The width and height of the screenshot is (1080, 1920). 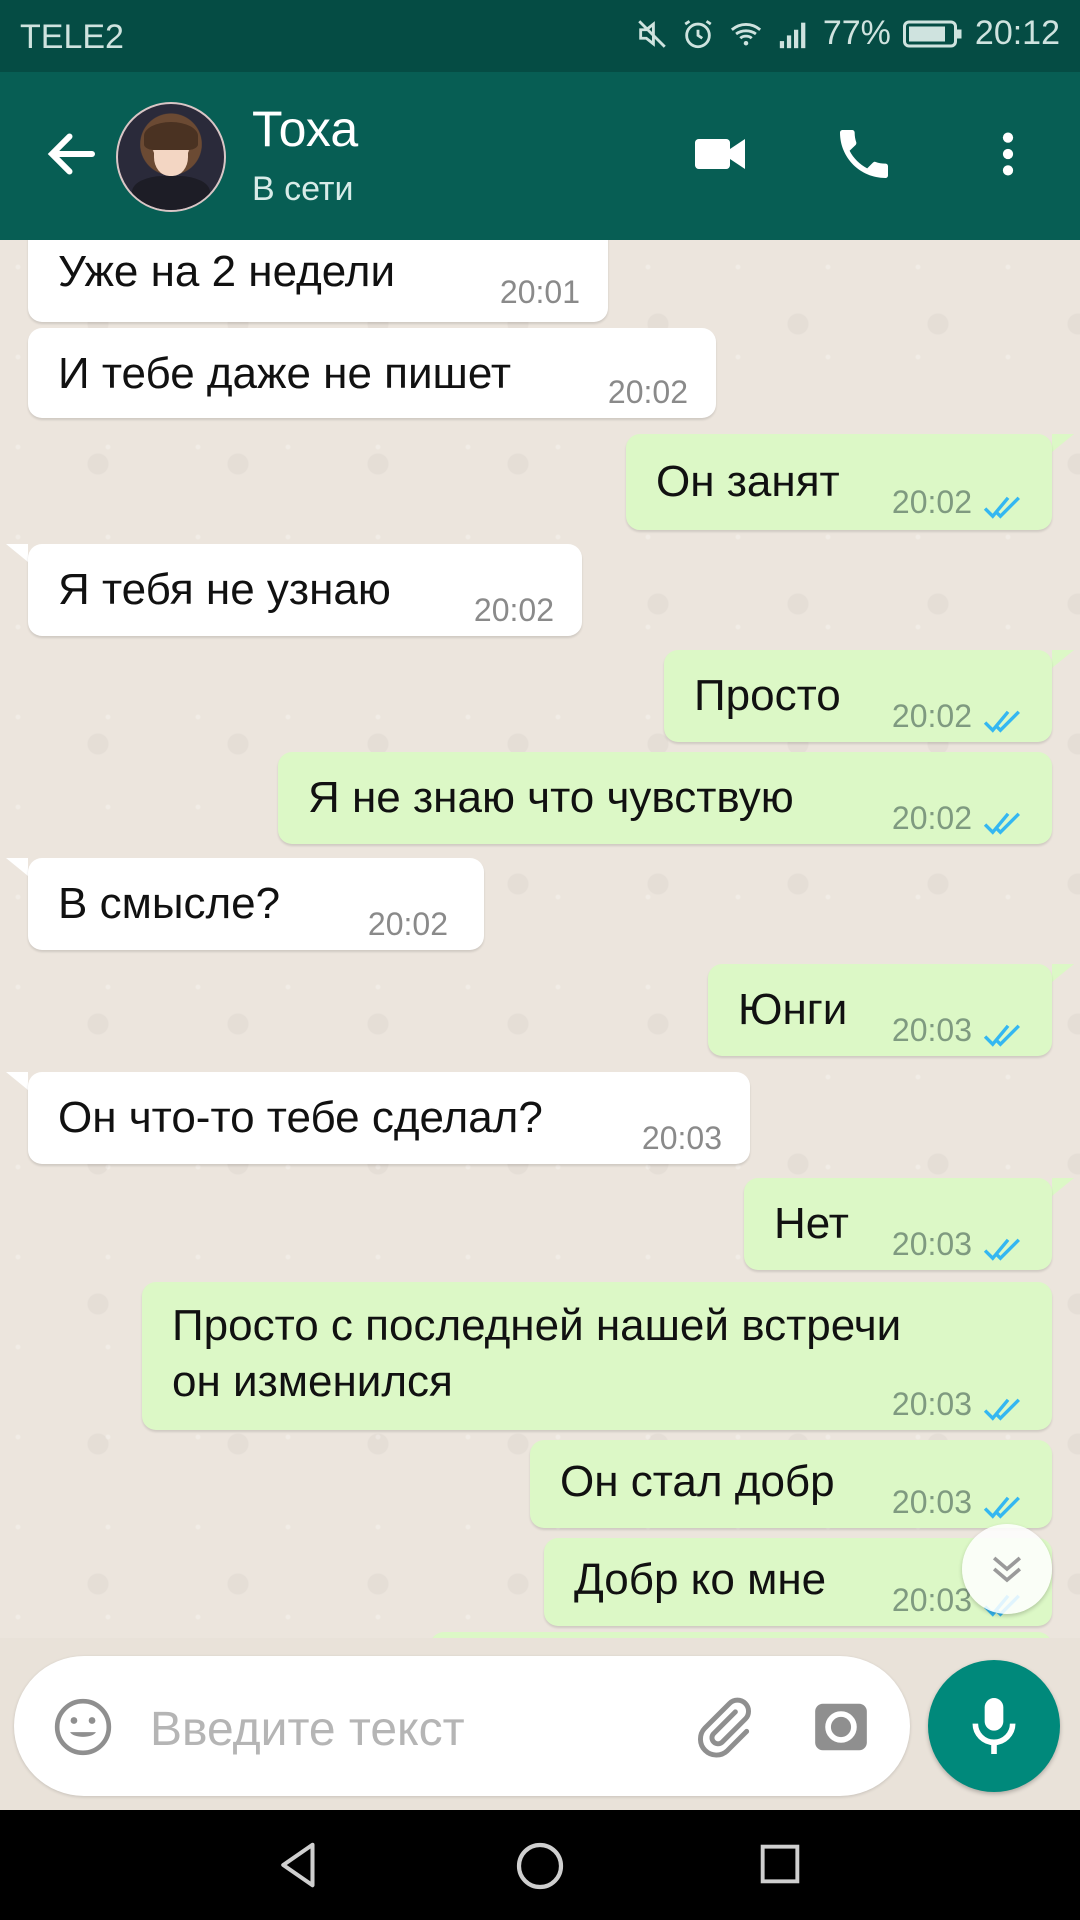 I want to click on message-bubble-incoming: В смысле? 20:02, so click(x=256, y=904).